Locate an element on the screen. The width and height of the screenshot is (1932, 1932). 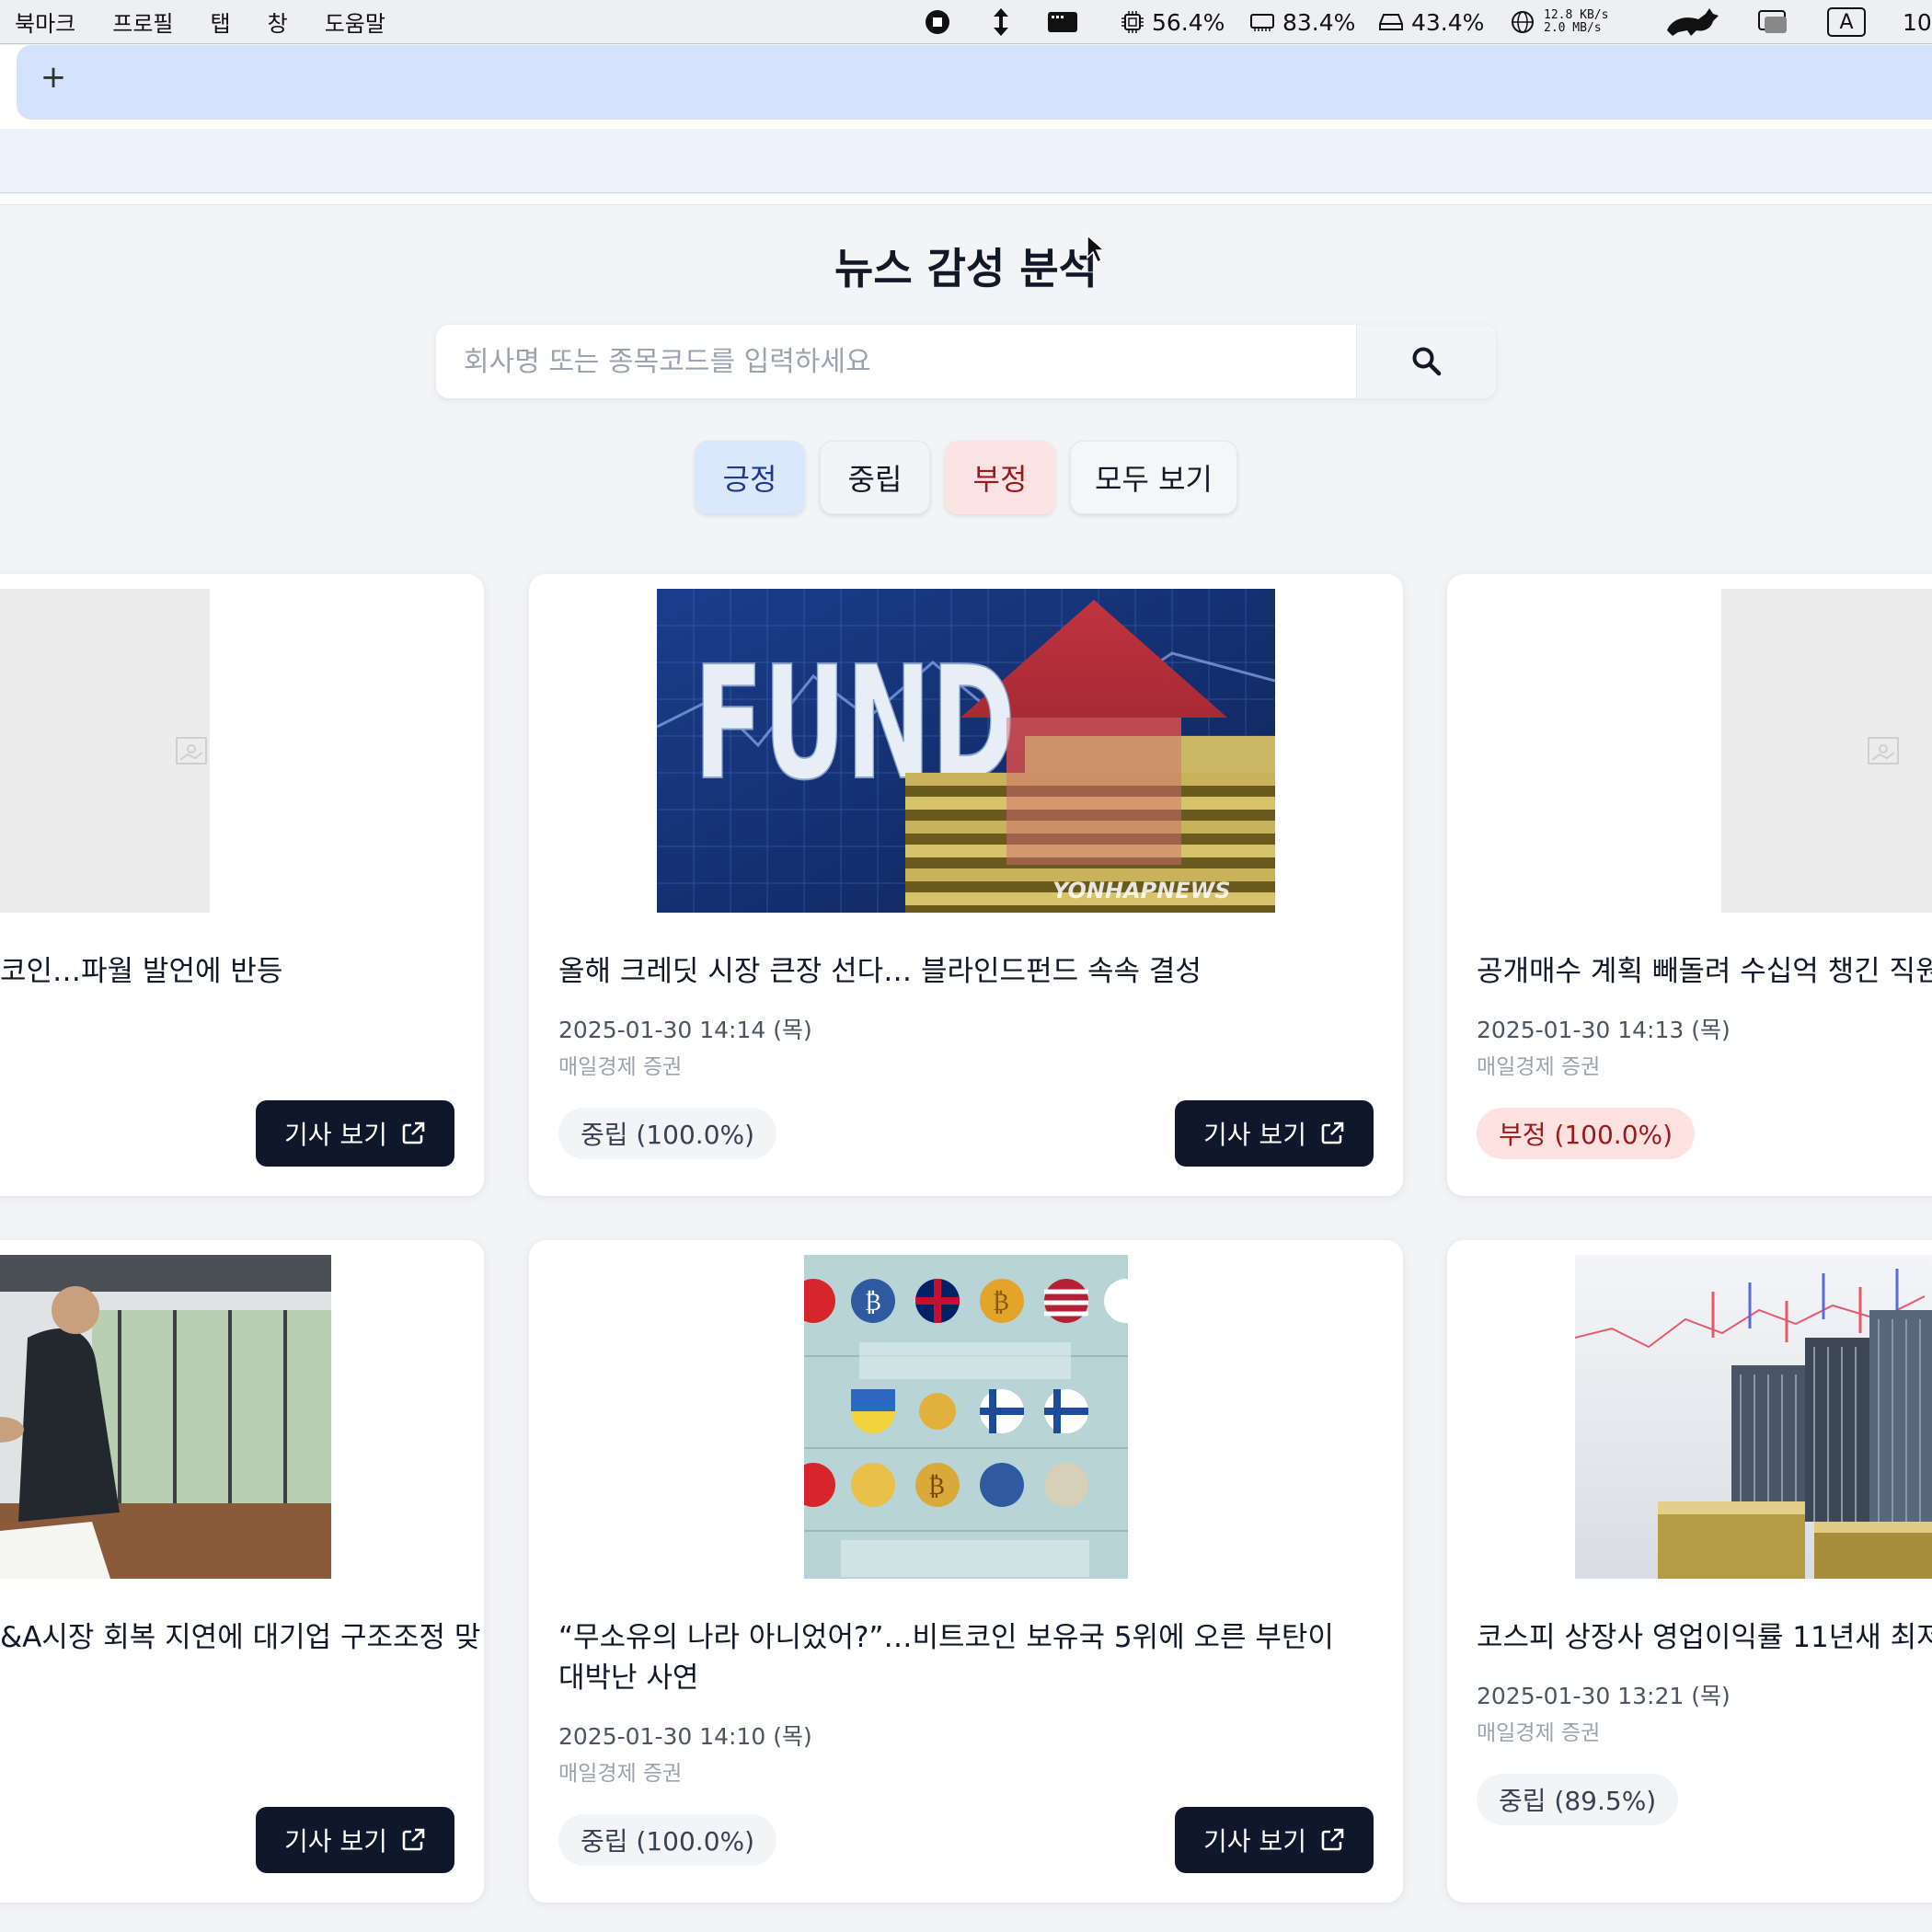
new-tab-button: + is located at coordinates (53, 78).